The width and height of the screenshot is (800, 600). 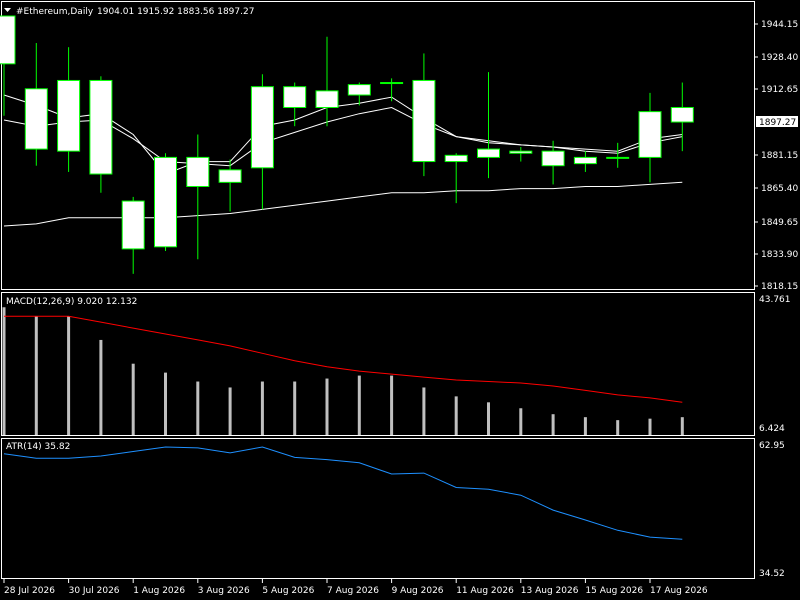 What do you see at coordinates (7, 10) in the screenshot?
I see `chart-menu-arrow-icon` at bounding box center [7, 10].